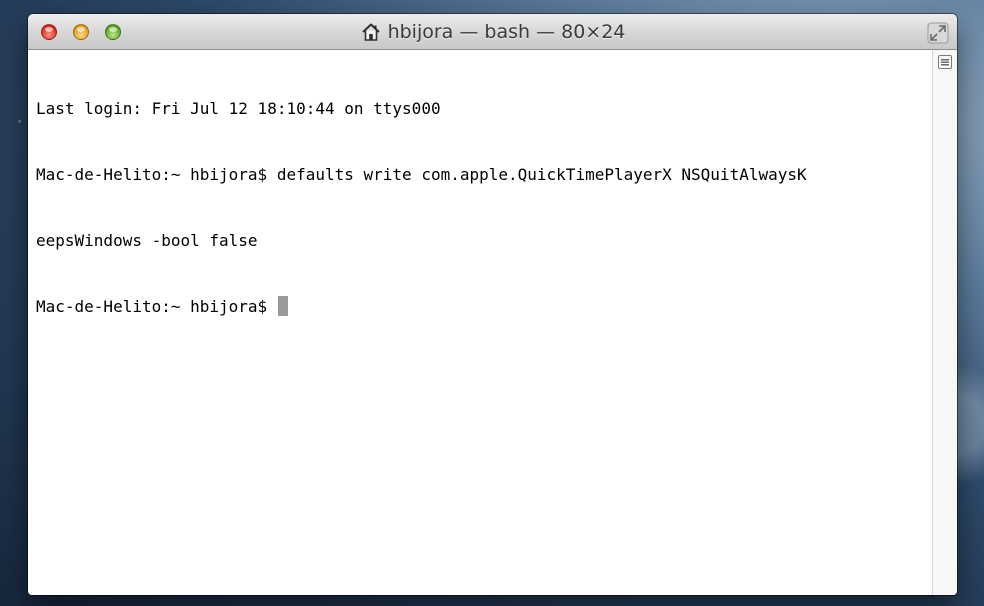 This screenshot has width=984, height=606. Describe the element at coordinates (371, 32) in the screenshot. I see `home-icon` at that location.